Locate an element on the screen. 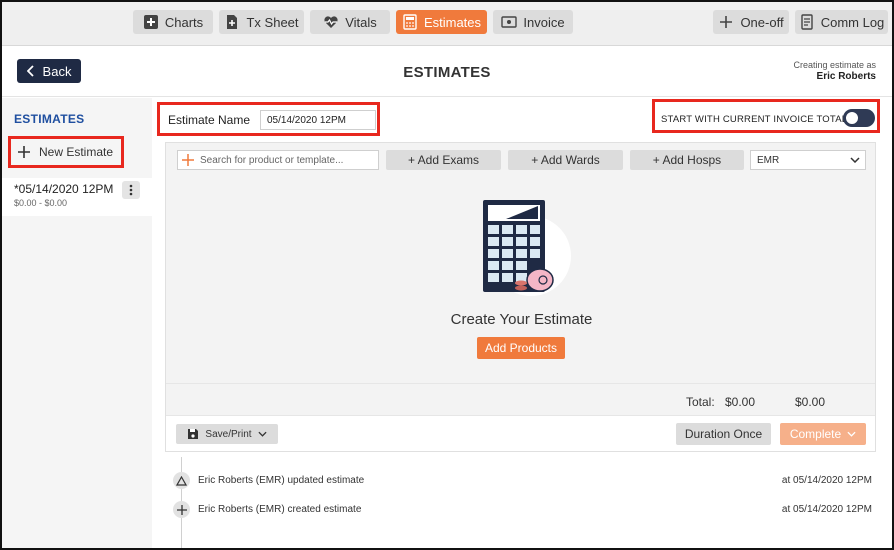 This screenshot has height=550, width=894. invoice-total-toggle-label: START WITH CURRENT INVOICE TOTAL is located at coordinates (754, 119).